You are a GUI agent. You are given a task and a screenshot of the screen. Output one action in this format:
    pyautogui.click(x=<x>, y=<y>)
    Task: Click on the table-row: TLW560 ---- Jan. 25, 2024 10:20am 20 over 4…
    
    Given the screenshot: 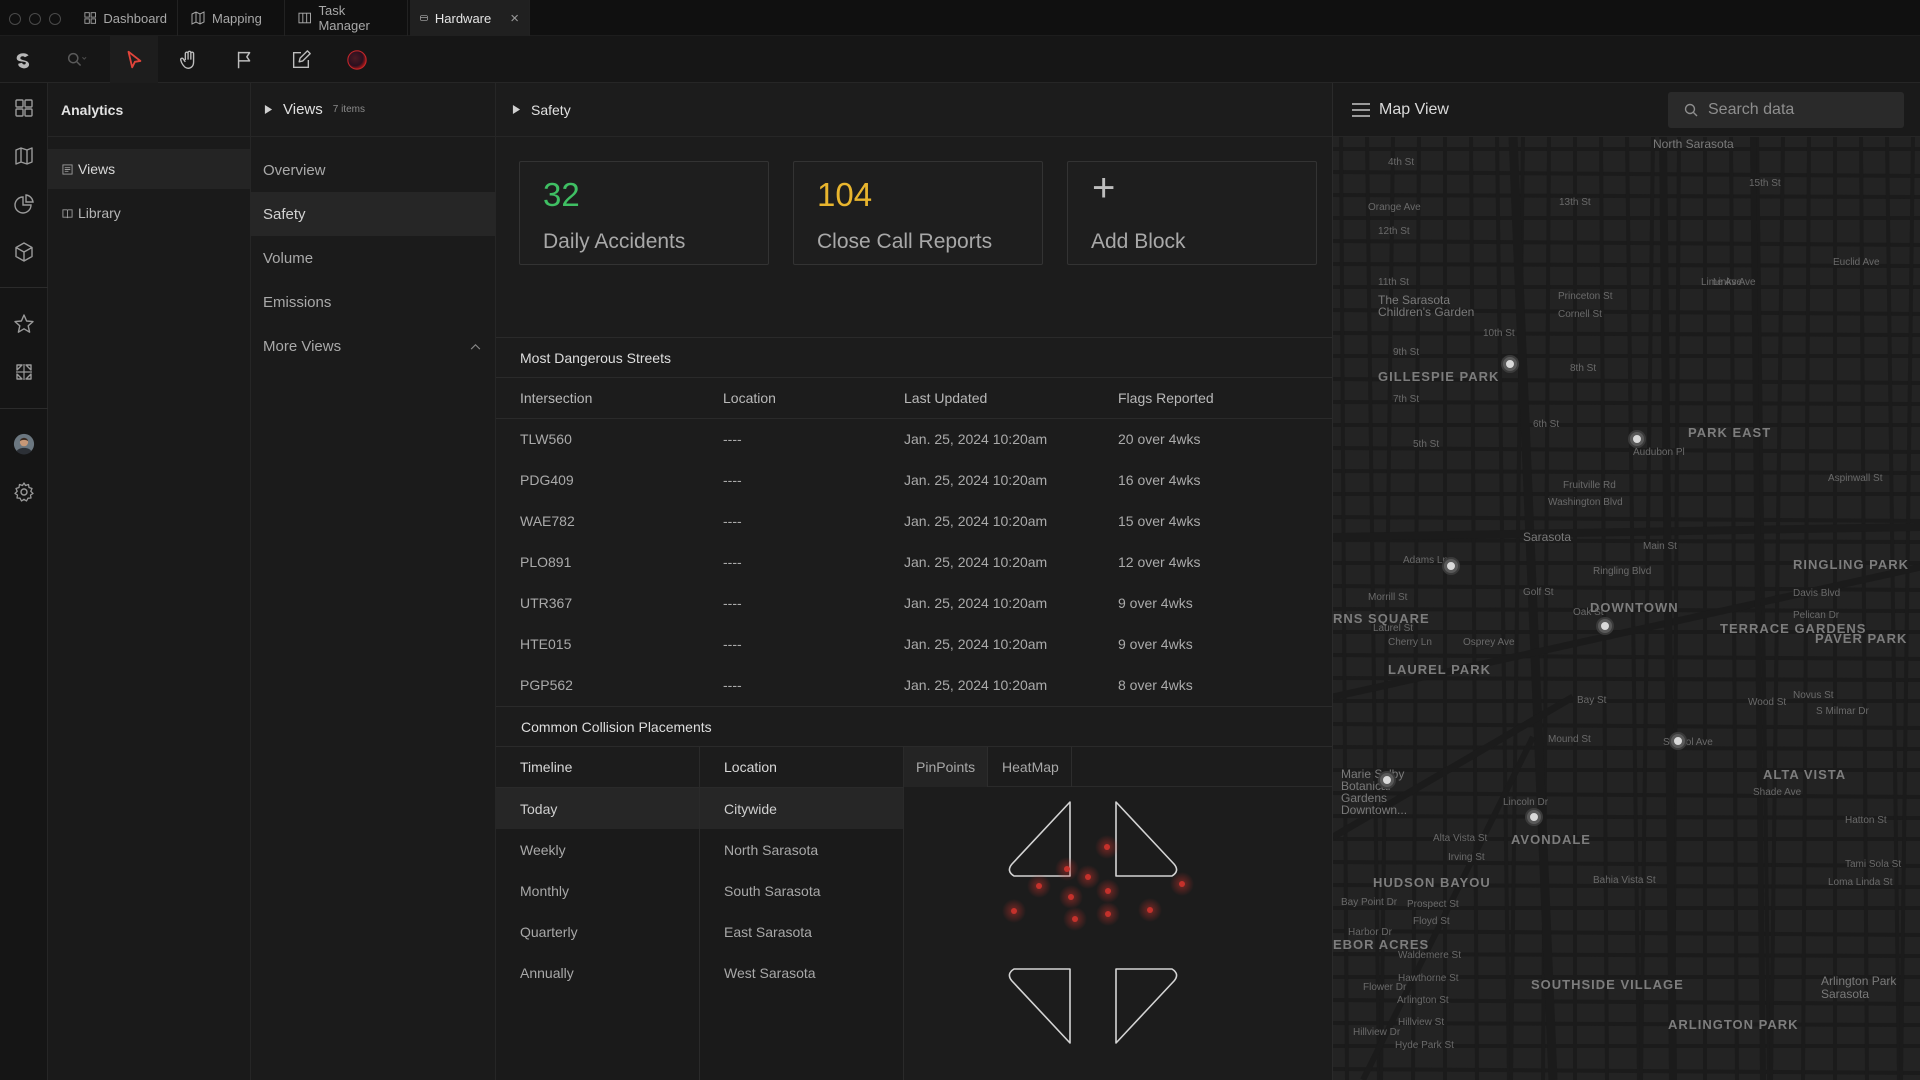 What is the action you would take?
    pyautogui.click(x=914, y=439)
    